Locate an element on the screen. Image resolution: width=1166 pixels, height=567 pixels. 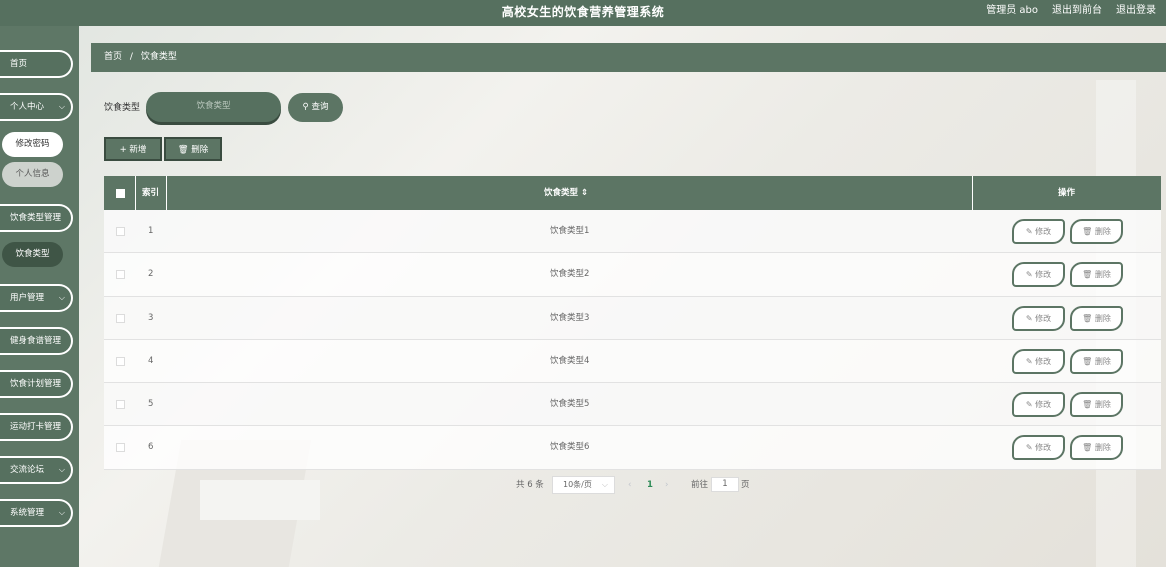
sidebar-item-label: 运动打卡管理 is located at coordinates (36, 427).